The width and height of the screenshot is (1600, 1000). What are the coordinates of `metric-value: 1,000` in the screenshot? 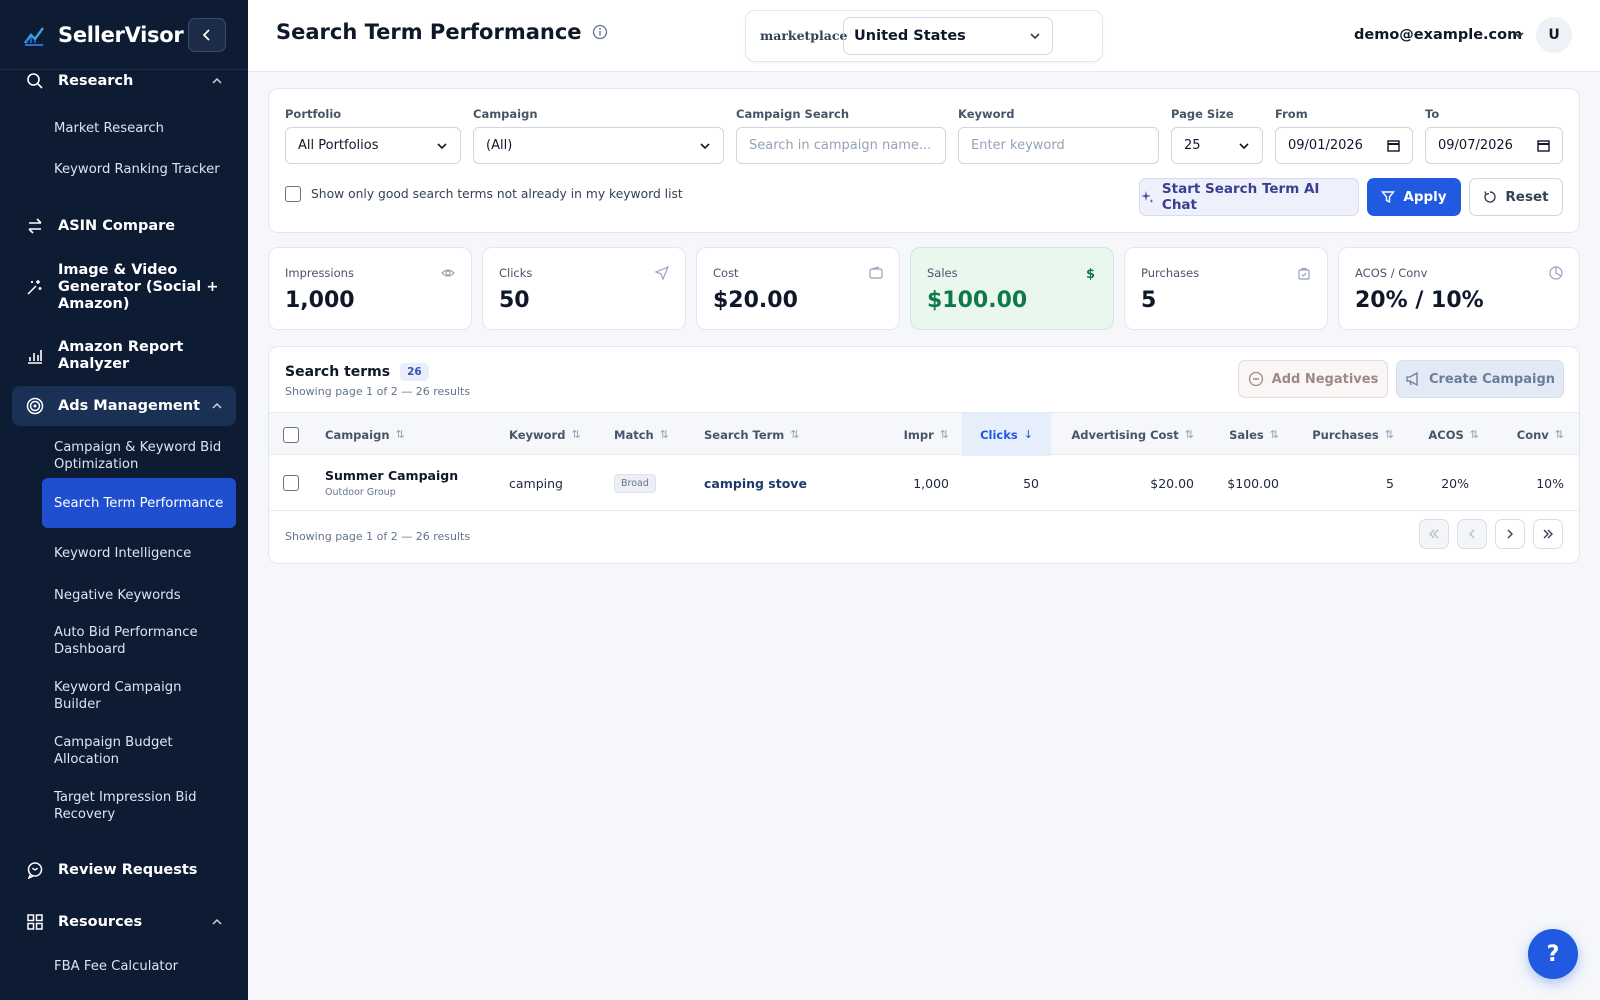 It's located at (320, 300).